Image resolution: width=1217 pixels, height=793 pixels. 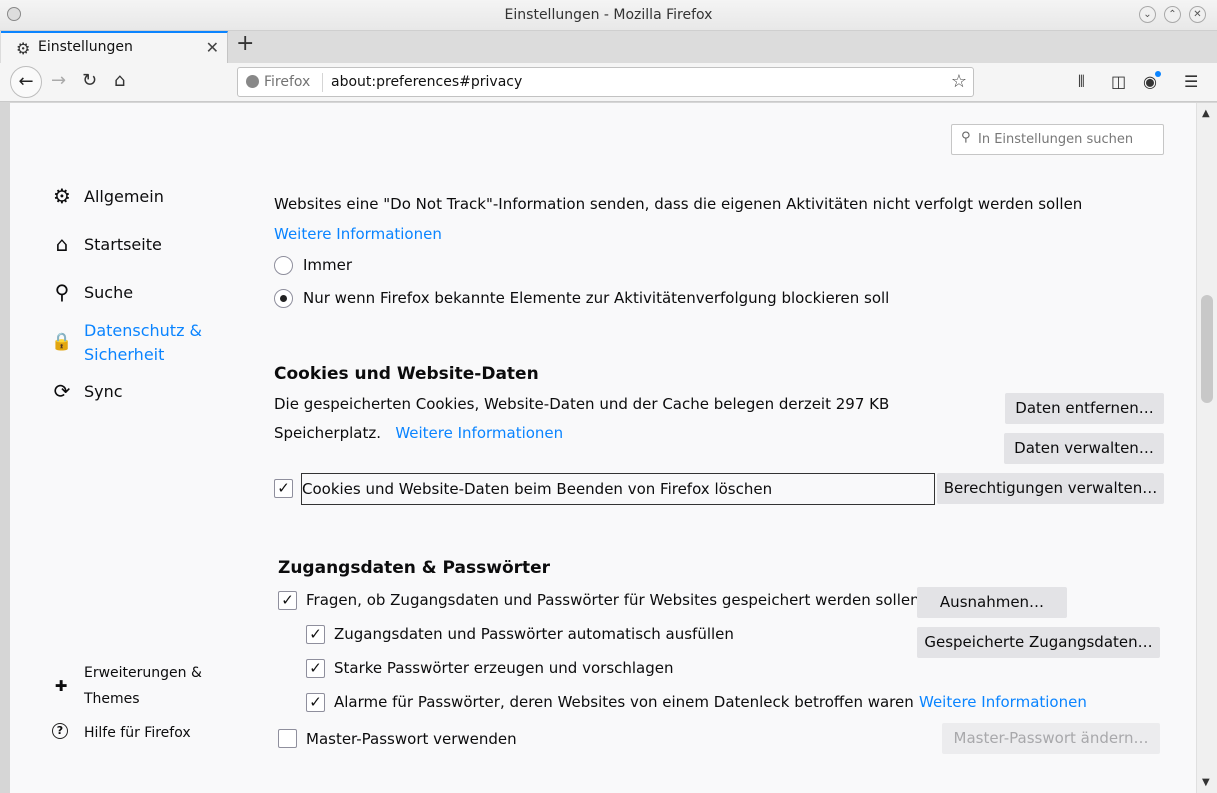 What do you see at coordinates (143, 673) in the screenshot?
I see `addons-label-line1: Erweiterungen &` at bounding box center [143, 673].